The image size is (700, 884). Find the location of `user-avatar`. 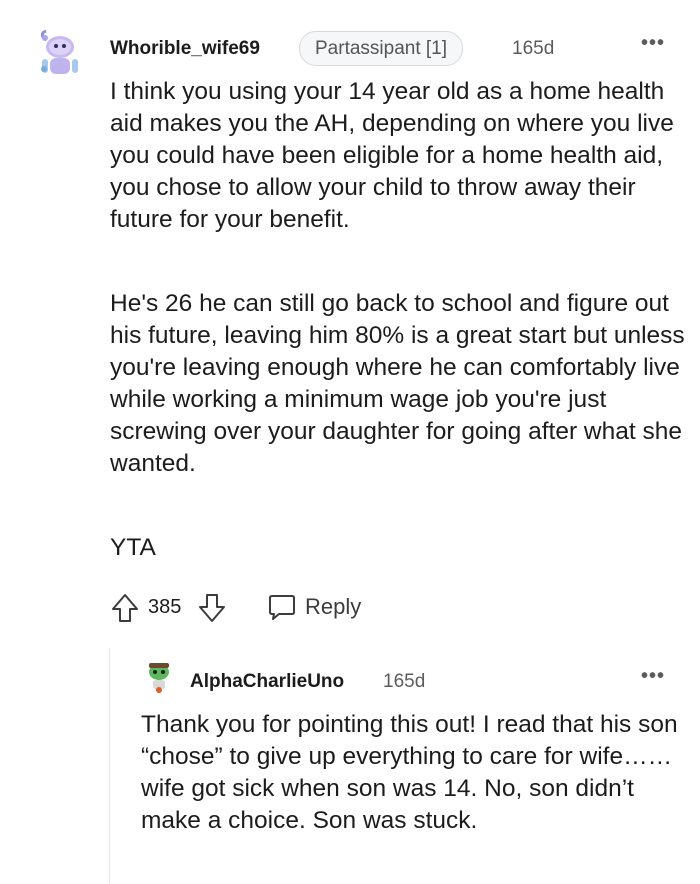

user-avatar is located at coordinates (58, 53).